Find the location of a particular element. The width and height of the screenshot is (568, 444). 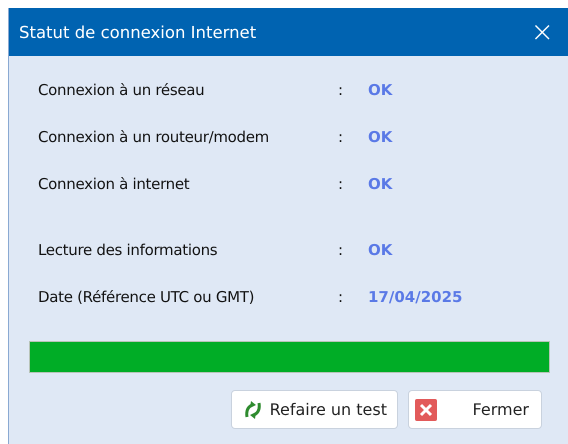

status-label: Connexion à un réseau is located at coordinates (122, 89).